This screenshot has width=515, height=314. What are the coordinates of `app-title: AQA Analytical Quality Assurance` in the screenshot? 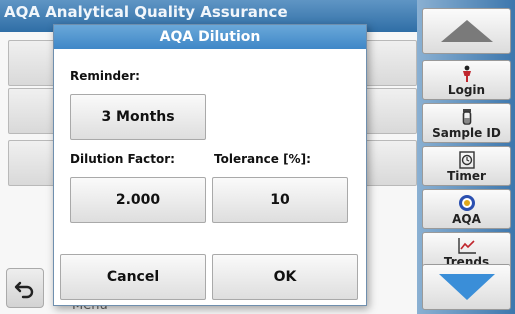 It's located at (146, 12).